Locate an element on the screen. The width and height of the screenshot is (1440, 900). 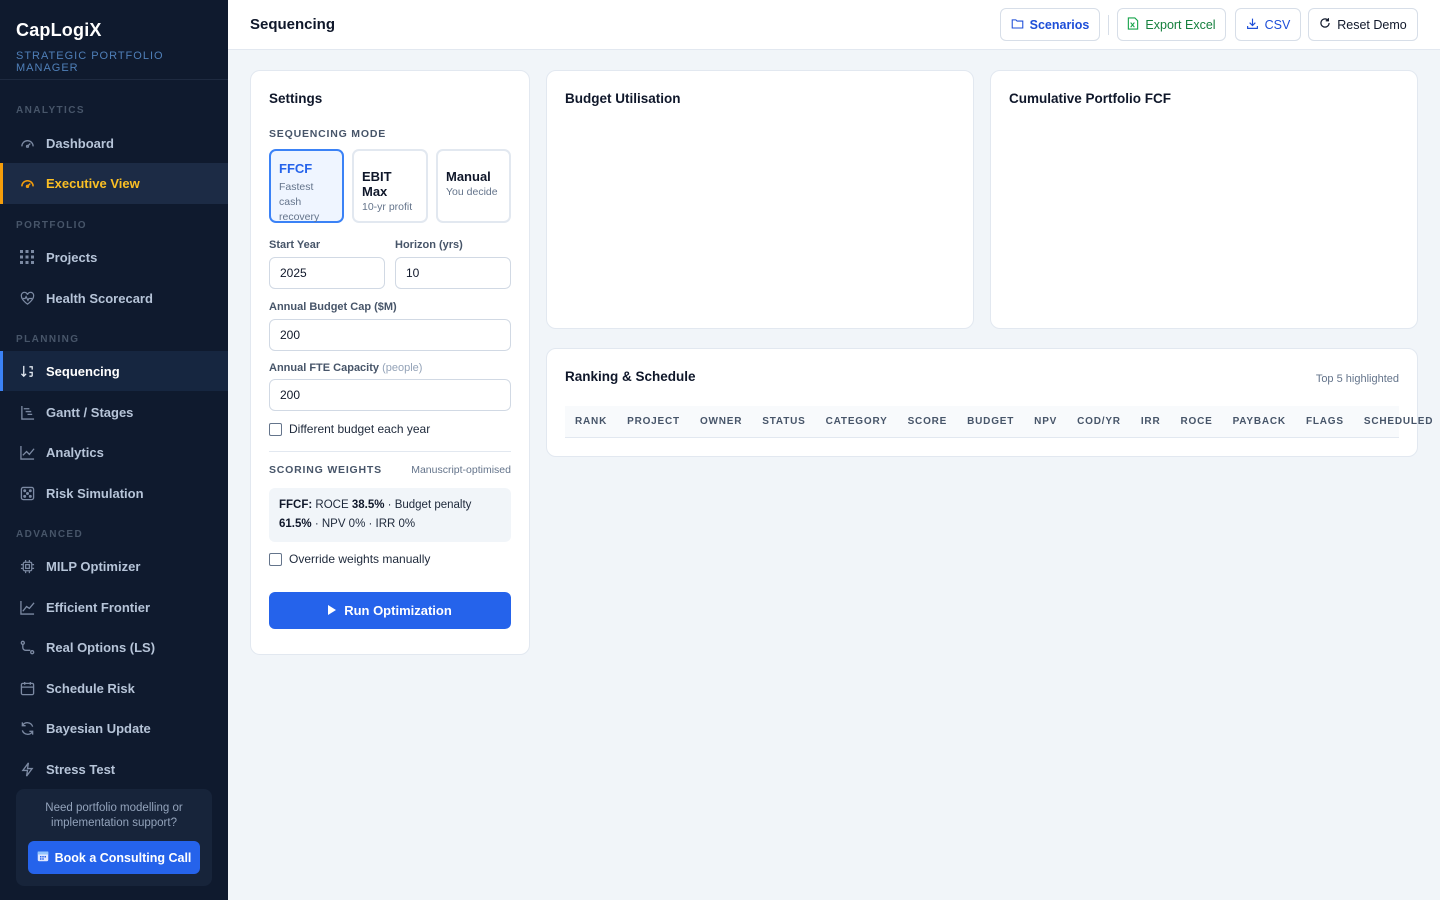
sidebar-item-analytics: Analytics is located at coordinates (114, 452).